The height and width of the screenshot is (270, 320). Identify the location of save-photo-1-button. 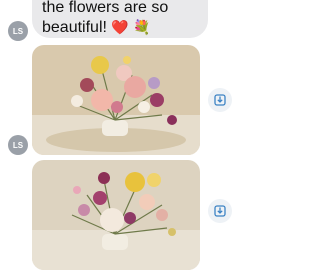
(220, 100).